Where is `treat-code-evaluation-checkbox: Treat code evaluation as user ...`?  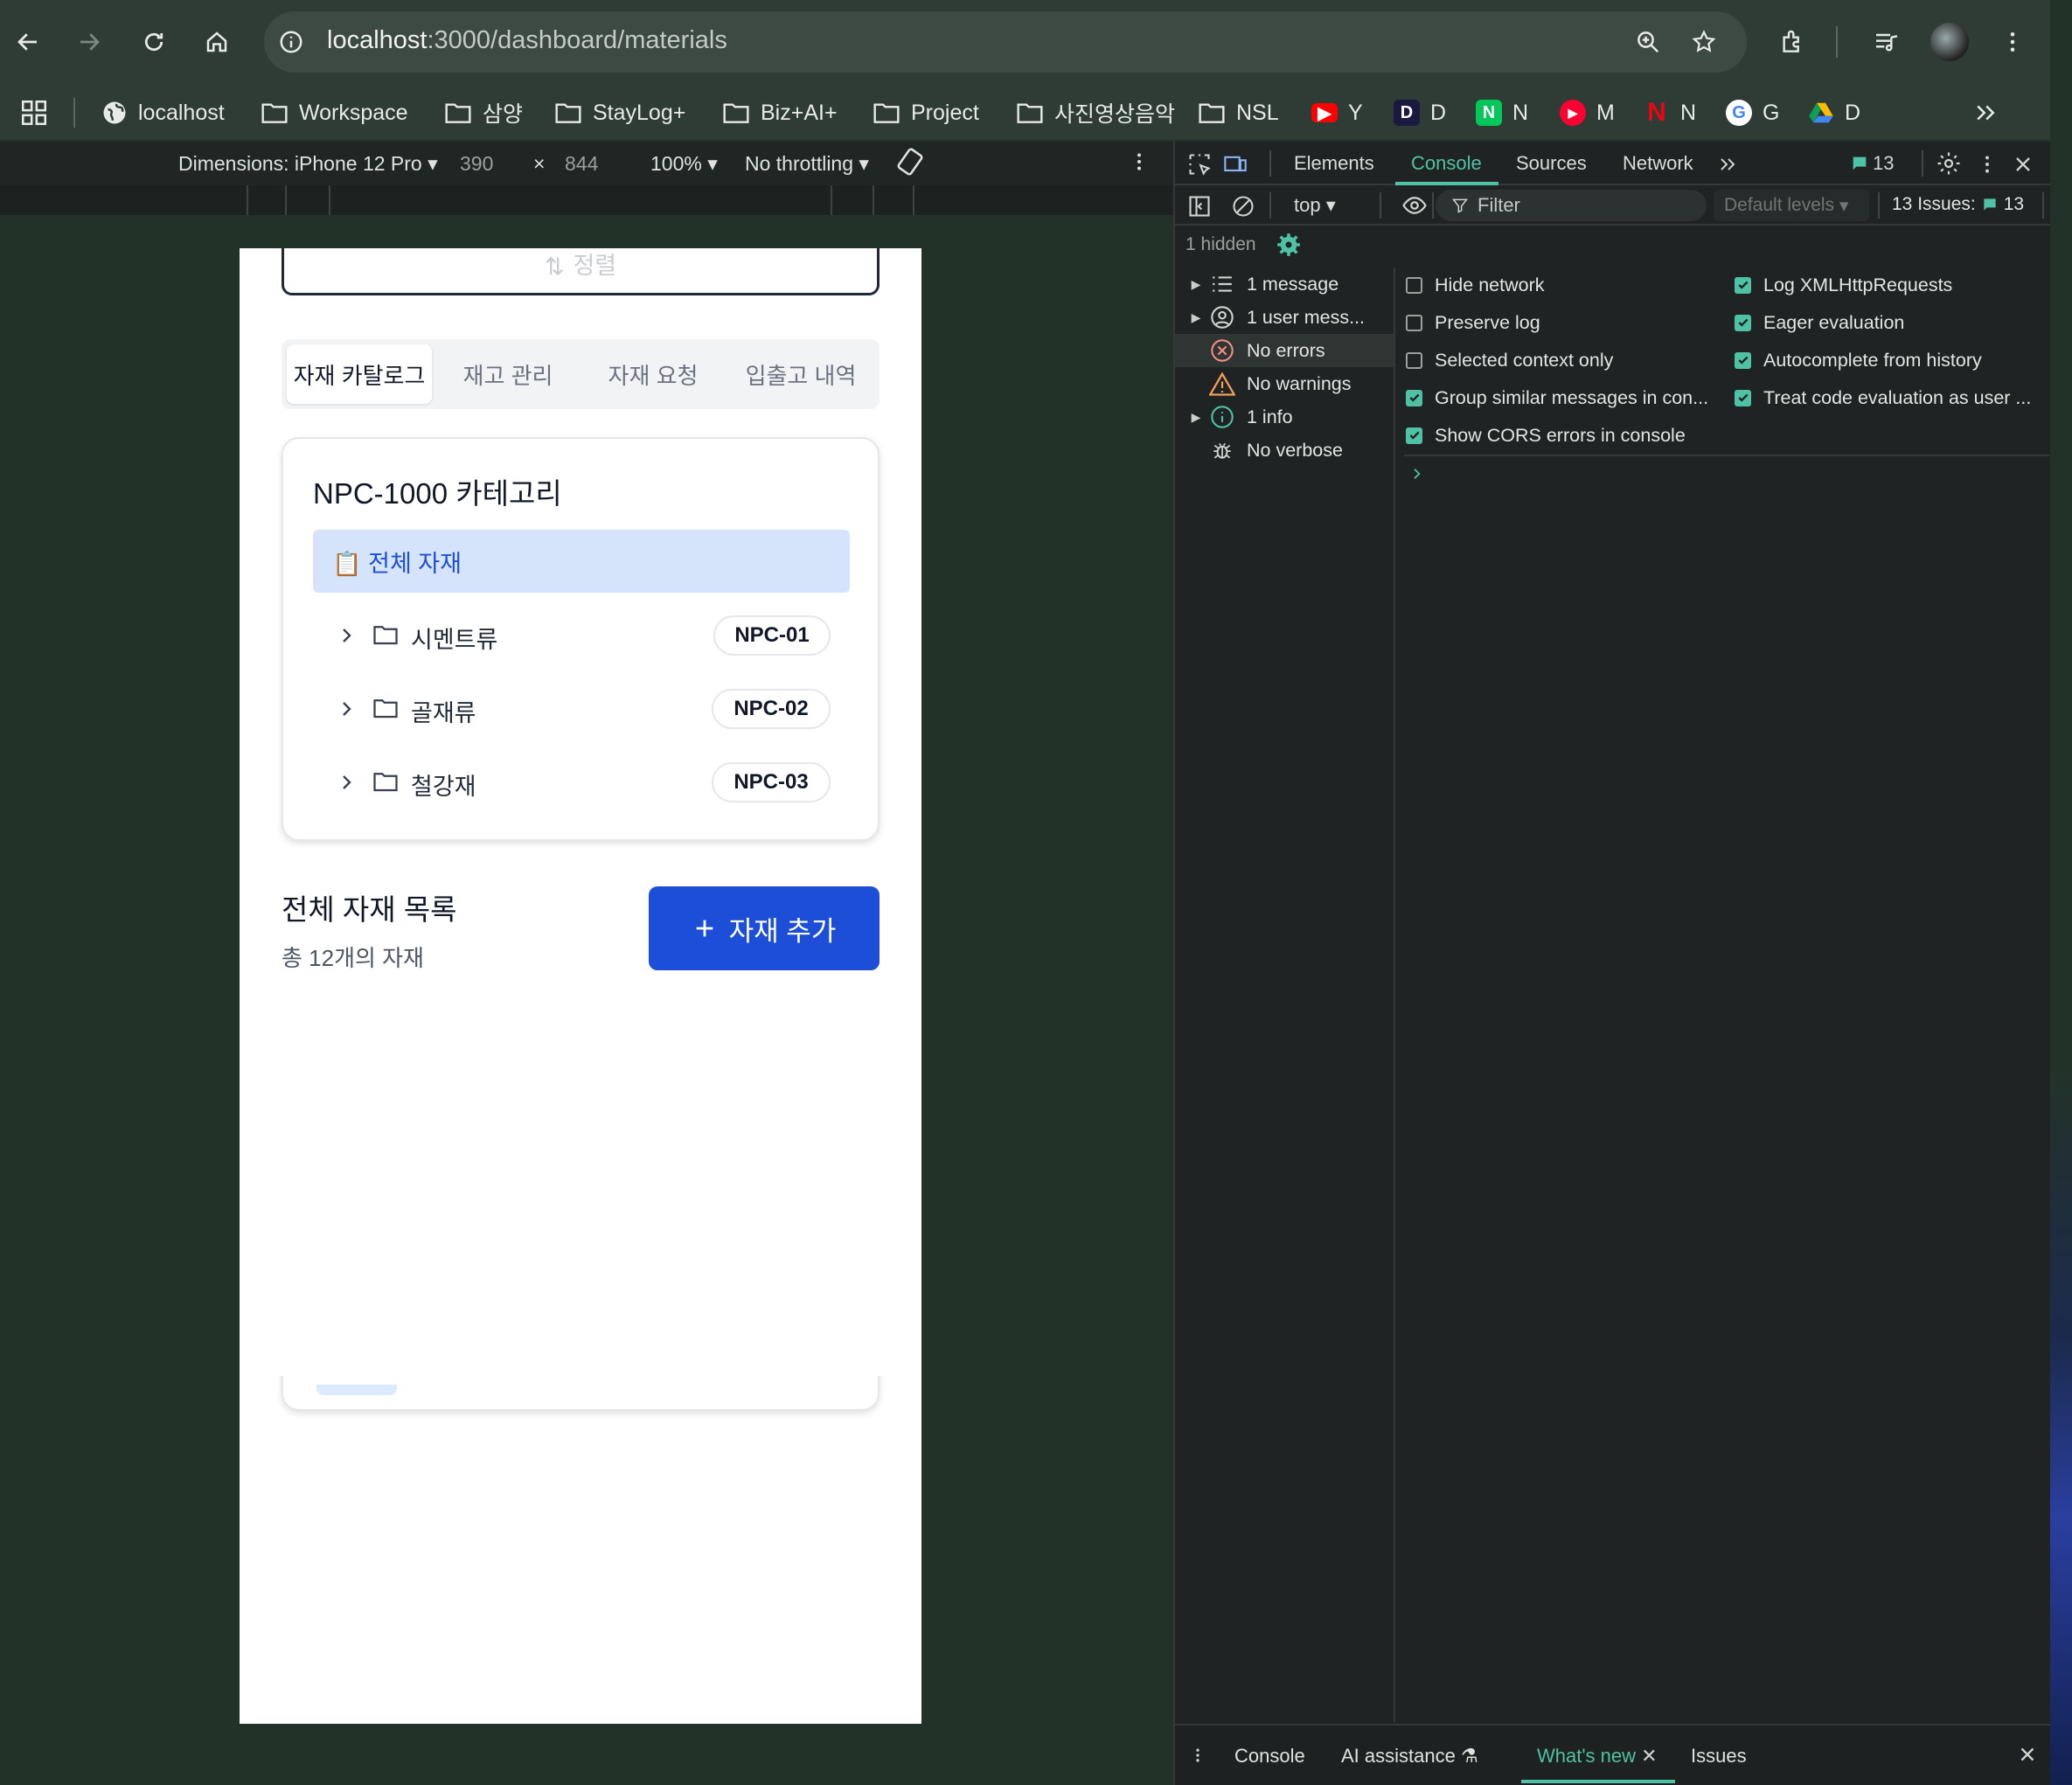
treat-code-evaluation-checkbox: Treat code evaluation as user ... is located at coordinates (1883, 397).